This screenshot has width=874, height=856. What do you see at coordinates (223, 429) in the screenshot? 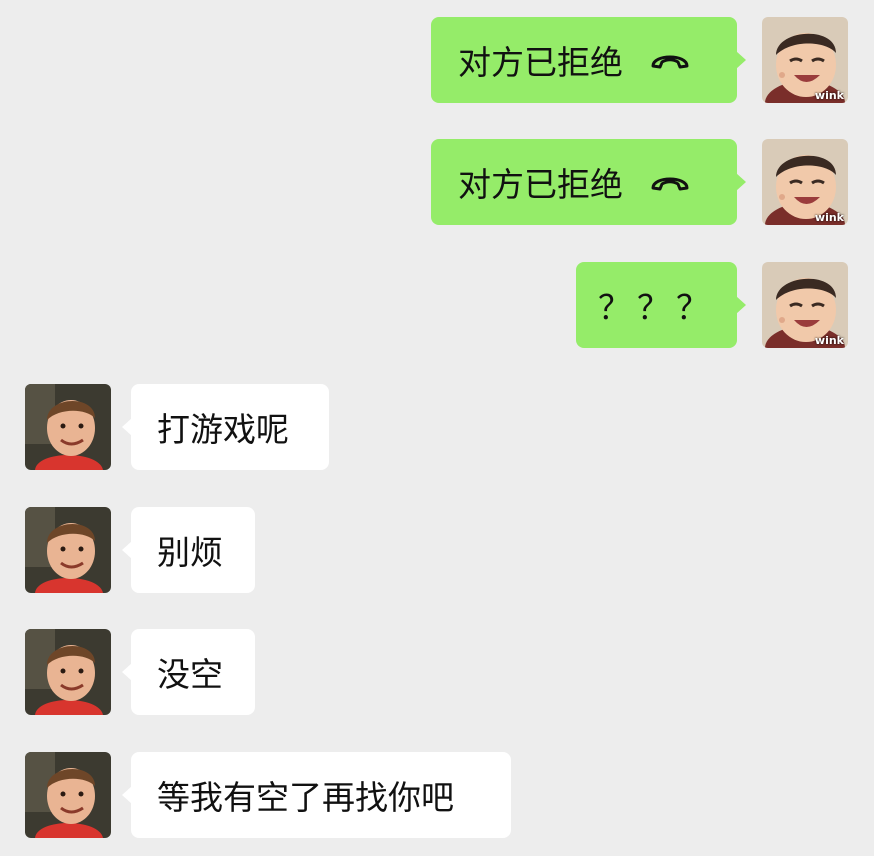
I see `message-text: 打游戏呢` at bounding box center [223, 429].